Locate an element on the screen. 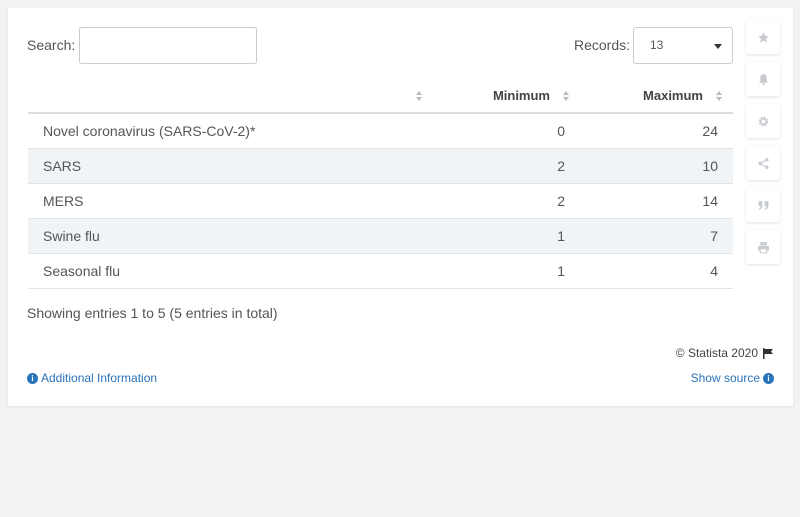 This screenshot has height=517, width=800. additional-information-label: Additional Information is located at coordinates (99, 378).